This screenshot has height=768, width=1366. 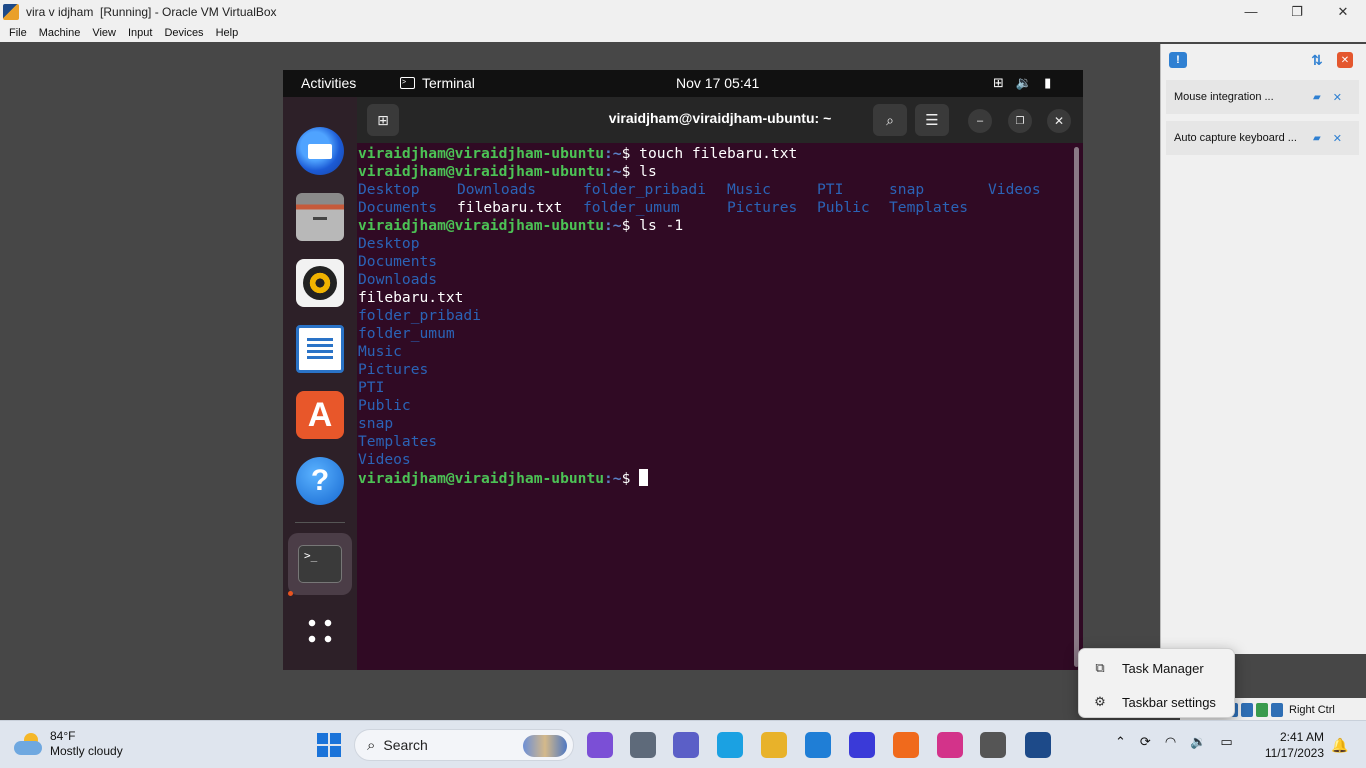 I want to click on menu-file: File, so click(x=18, y=33).